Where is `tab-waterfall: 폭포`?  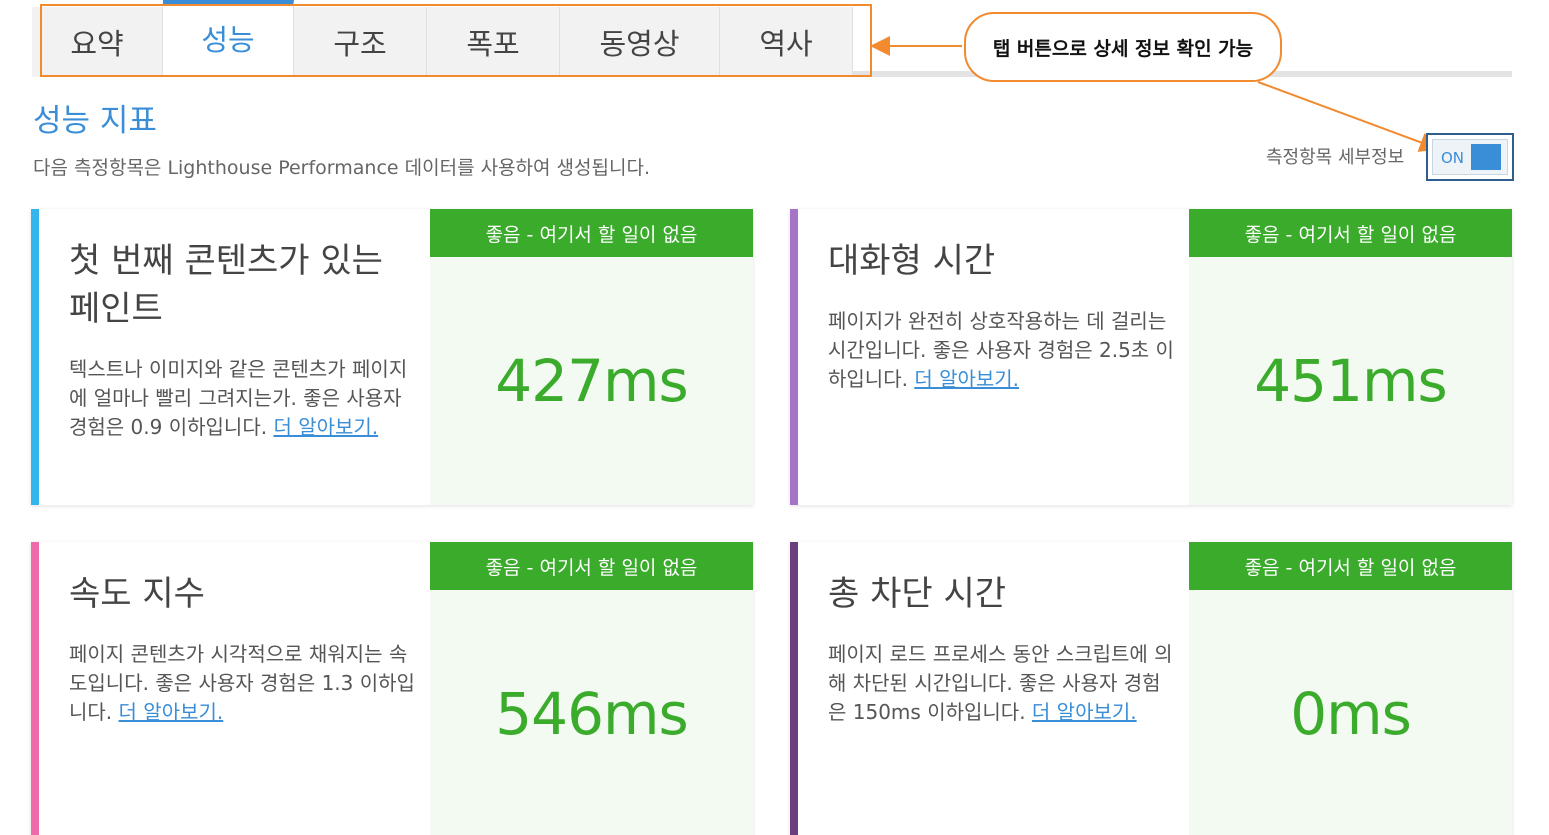
tab-waterfall: 폭포 is located at coordinates (493, 42).